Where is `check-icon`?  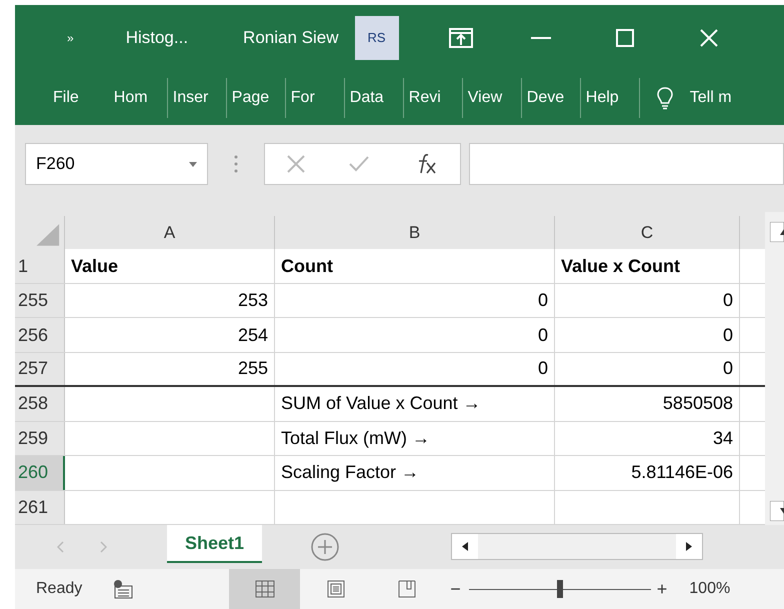 check-icon is located at coordinates (359, 164).